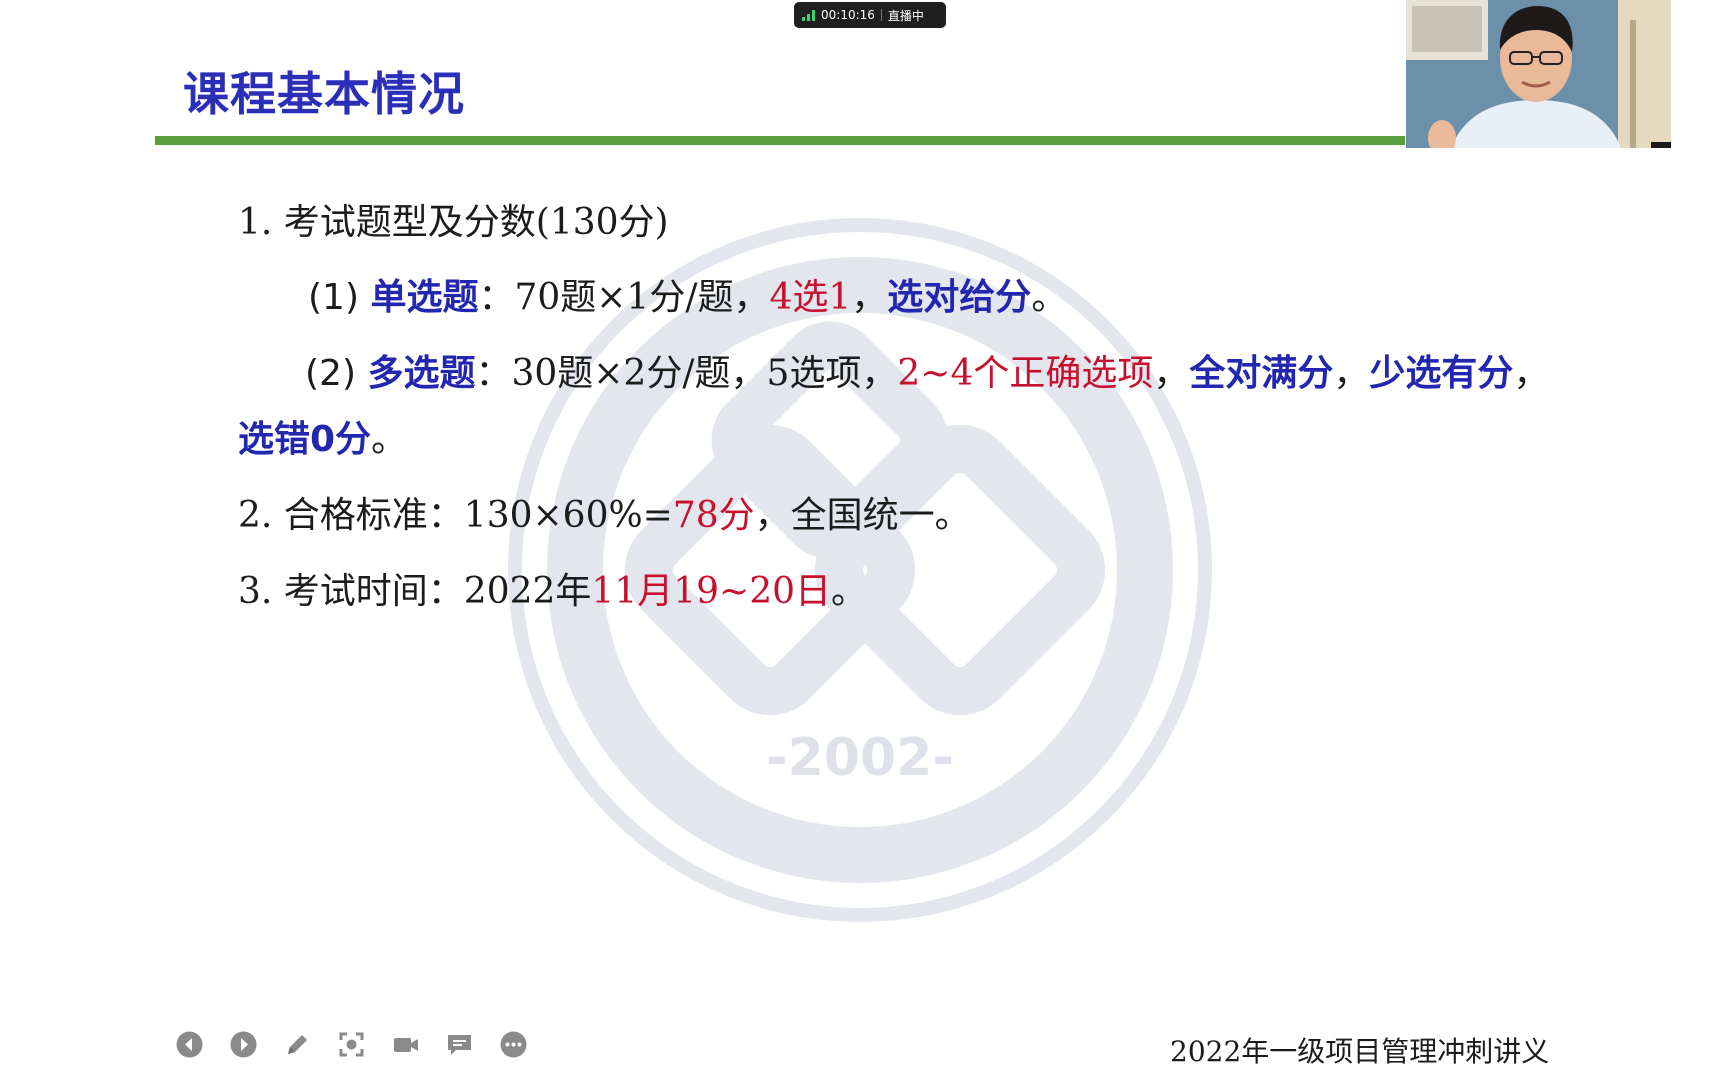  What do you see at coordinates (336, 373) in the screenshot?
I see `item-number: (2)` at bounding box center [336, 373].